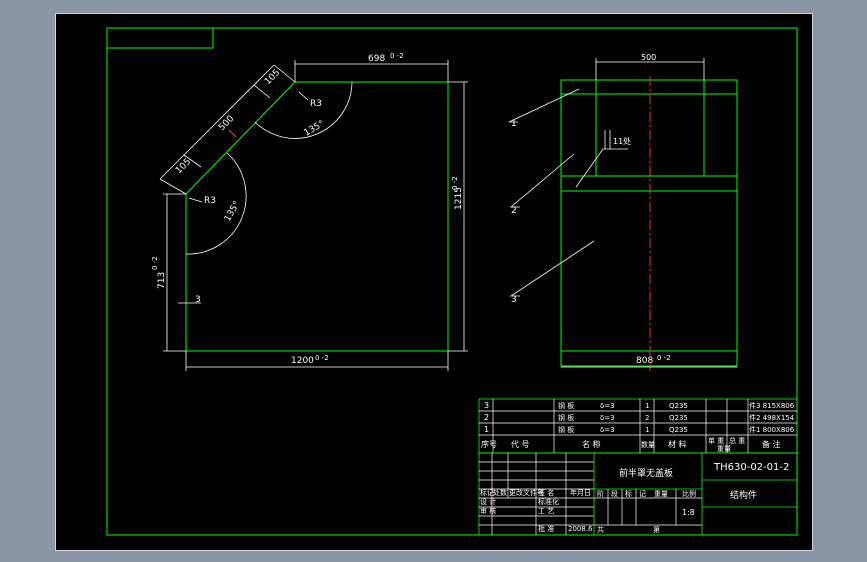 The image size is (867, 562). Describe the element at coordinates (591, 444) in the screenshot. I see `bom-h-name: 名 称` at that location.